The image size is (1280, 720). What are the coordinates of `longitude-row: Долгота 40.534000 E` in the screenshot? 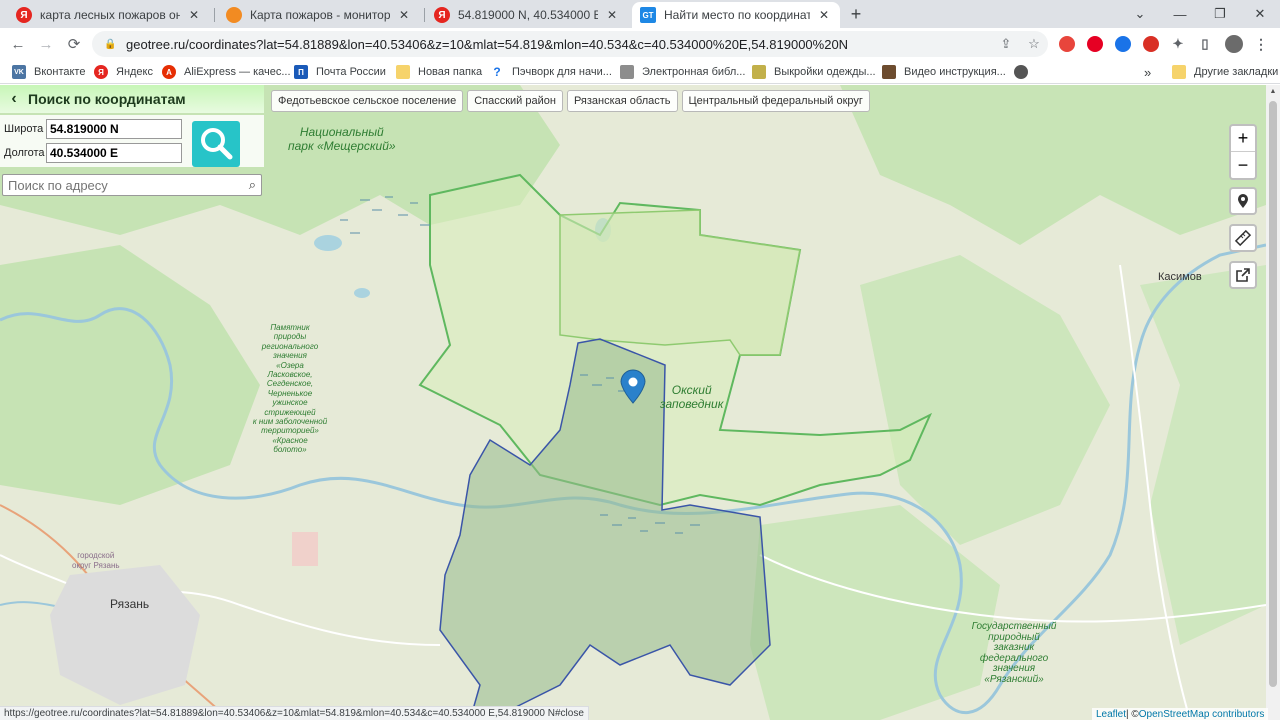 It's located at (93, 153).